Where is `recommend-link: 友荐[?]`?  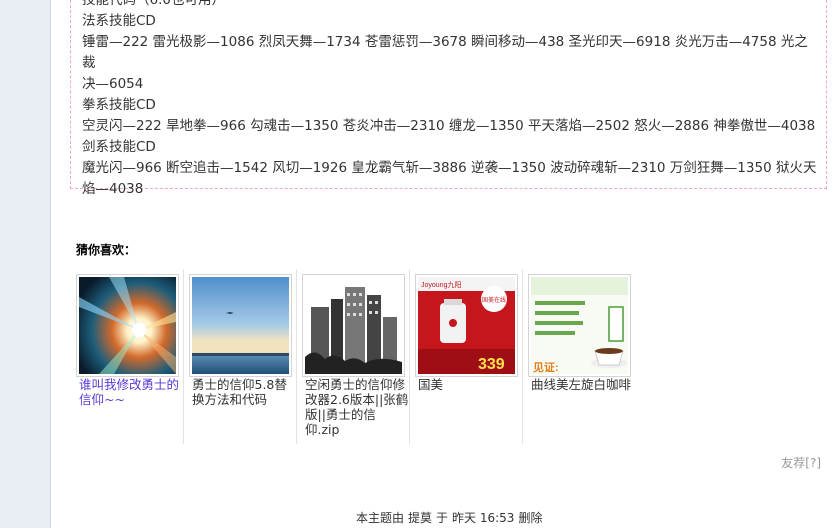
recommend-link: 友荐[?] is located at coordinates (801, 462).